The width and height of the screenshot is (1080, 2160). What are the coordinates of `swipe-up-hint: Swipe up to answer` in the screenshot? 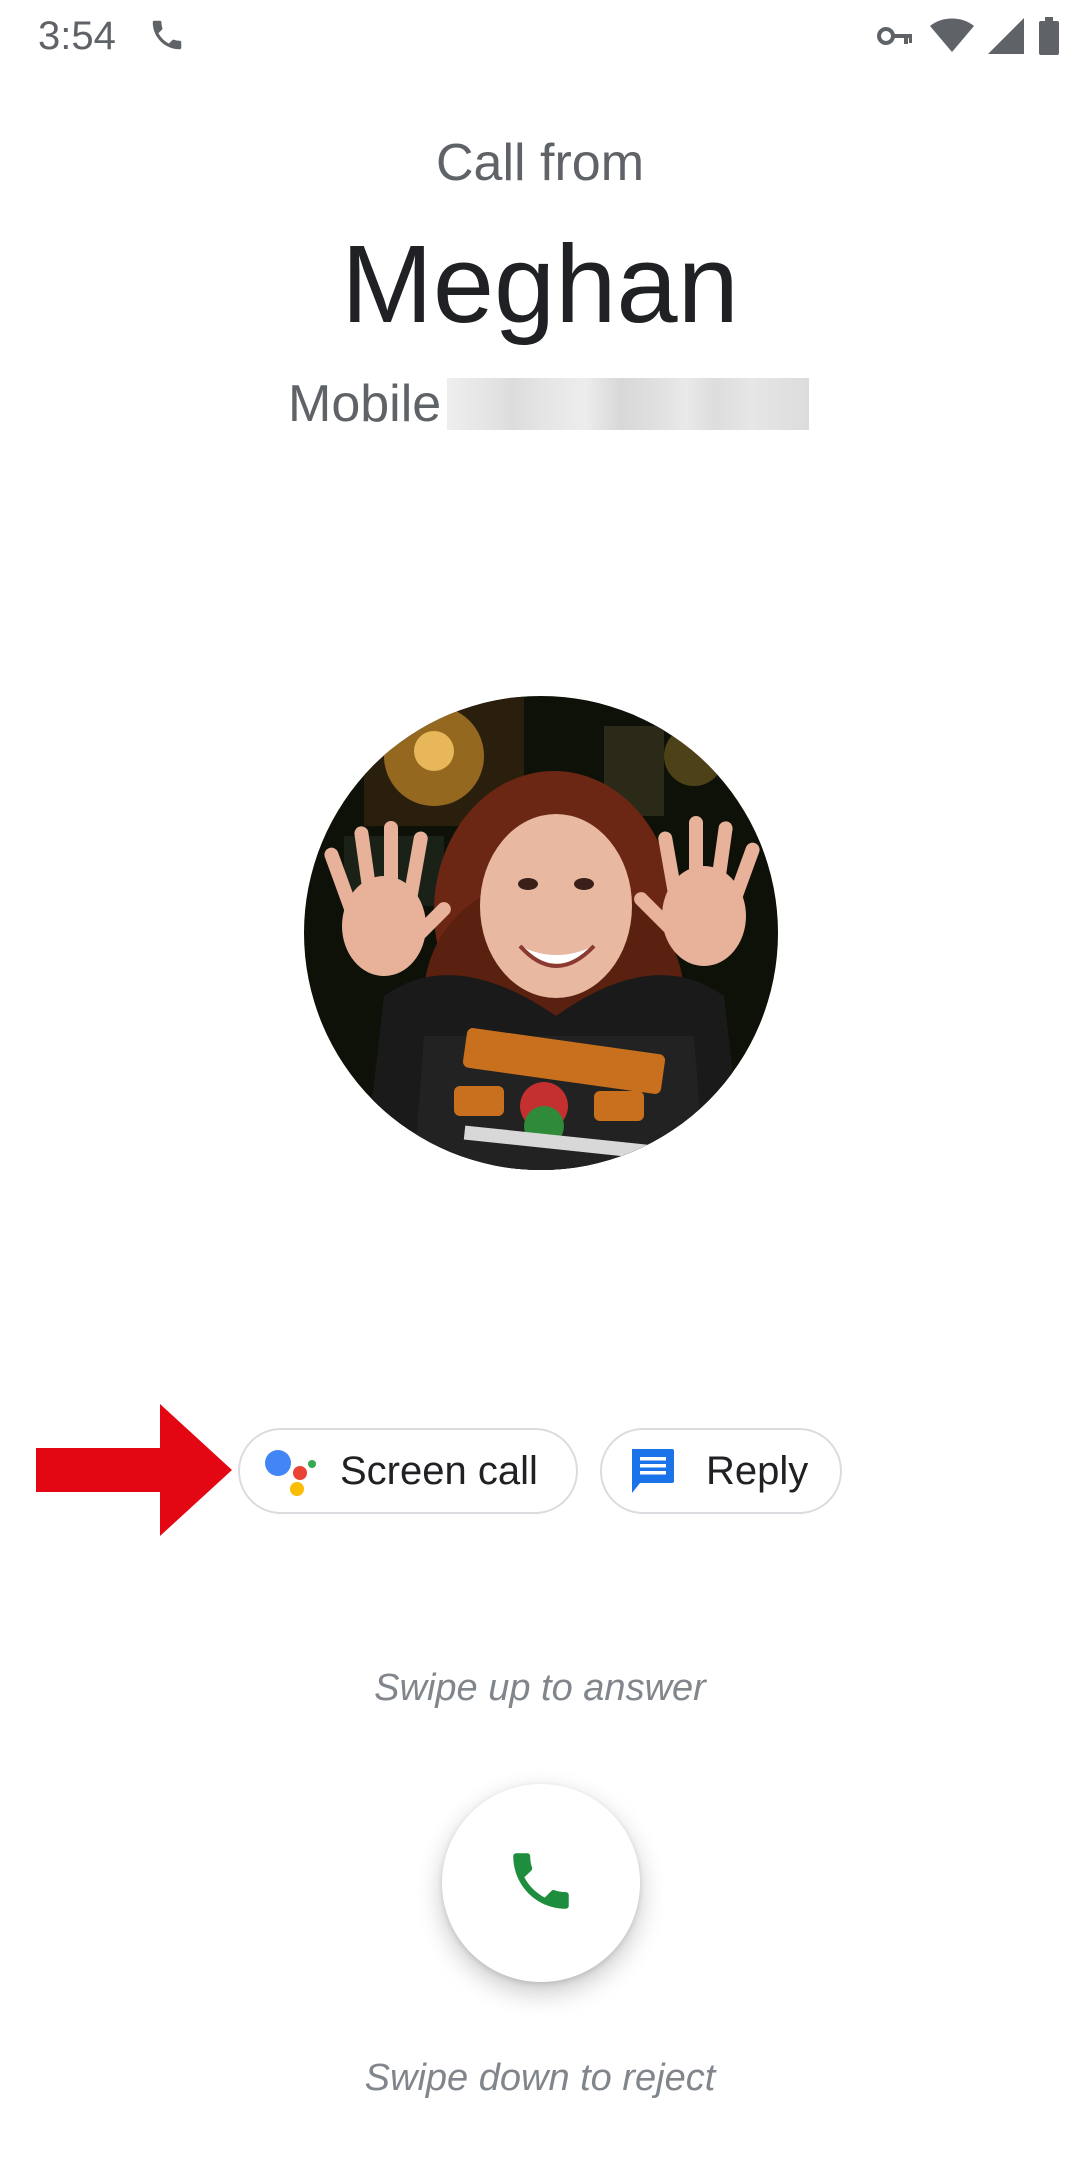 It's located at (540, 1688).